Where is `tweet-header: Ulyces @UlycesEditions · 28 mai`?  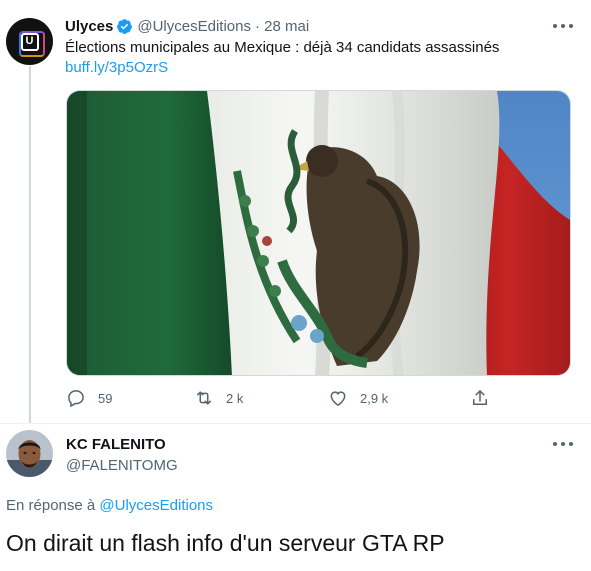 tweet-header: Ulyces @UlycesEditions · 28 mai is located at coordinates (187, 26).